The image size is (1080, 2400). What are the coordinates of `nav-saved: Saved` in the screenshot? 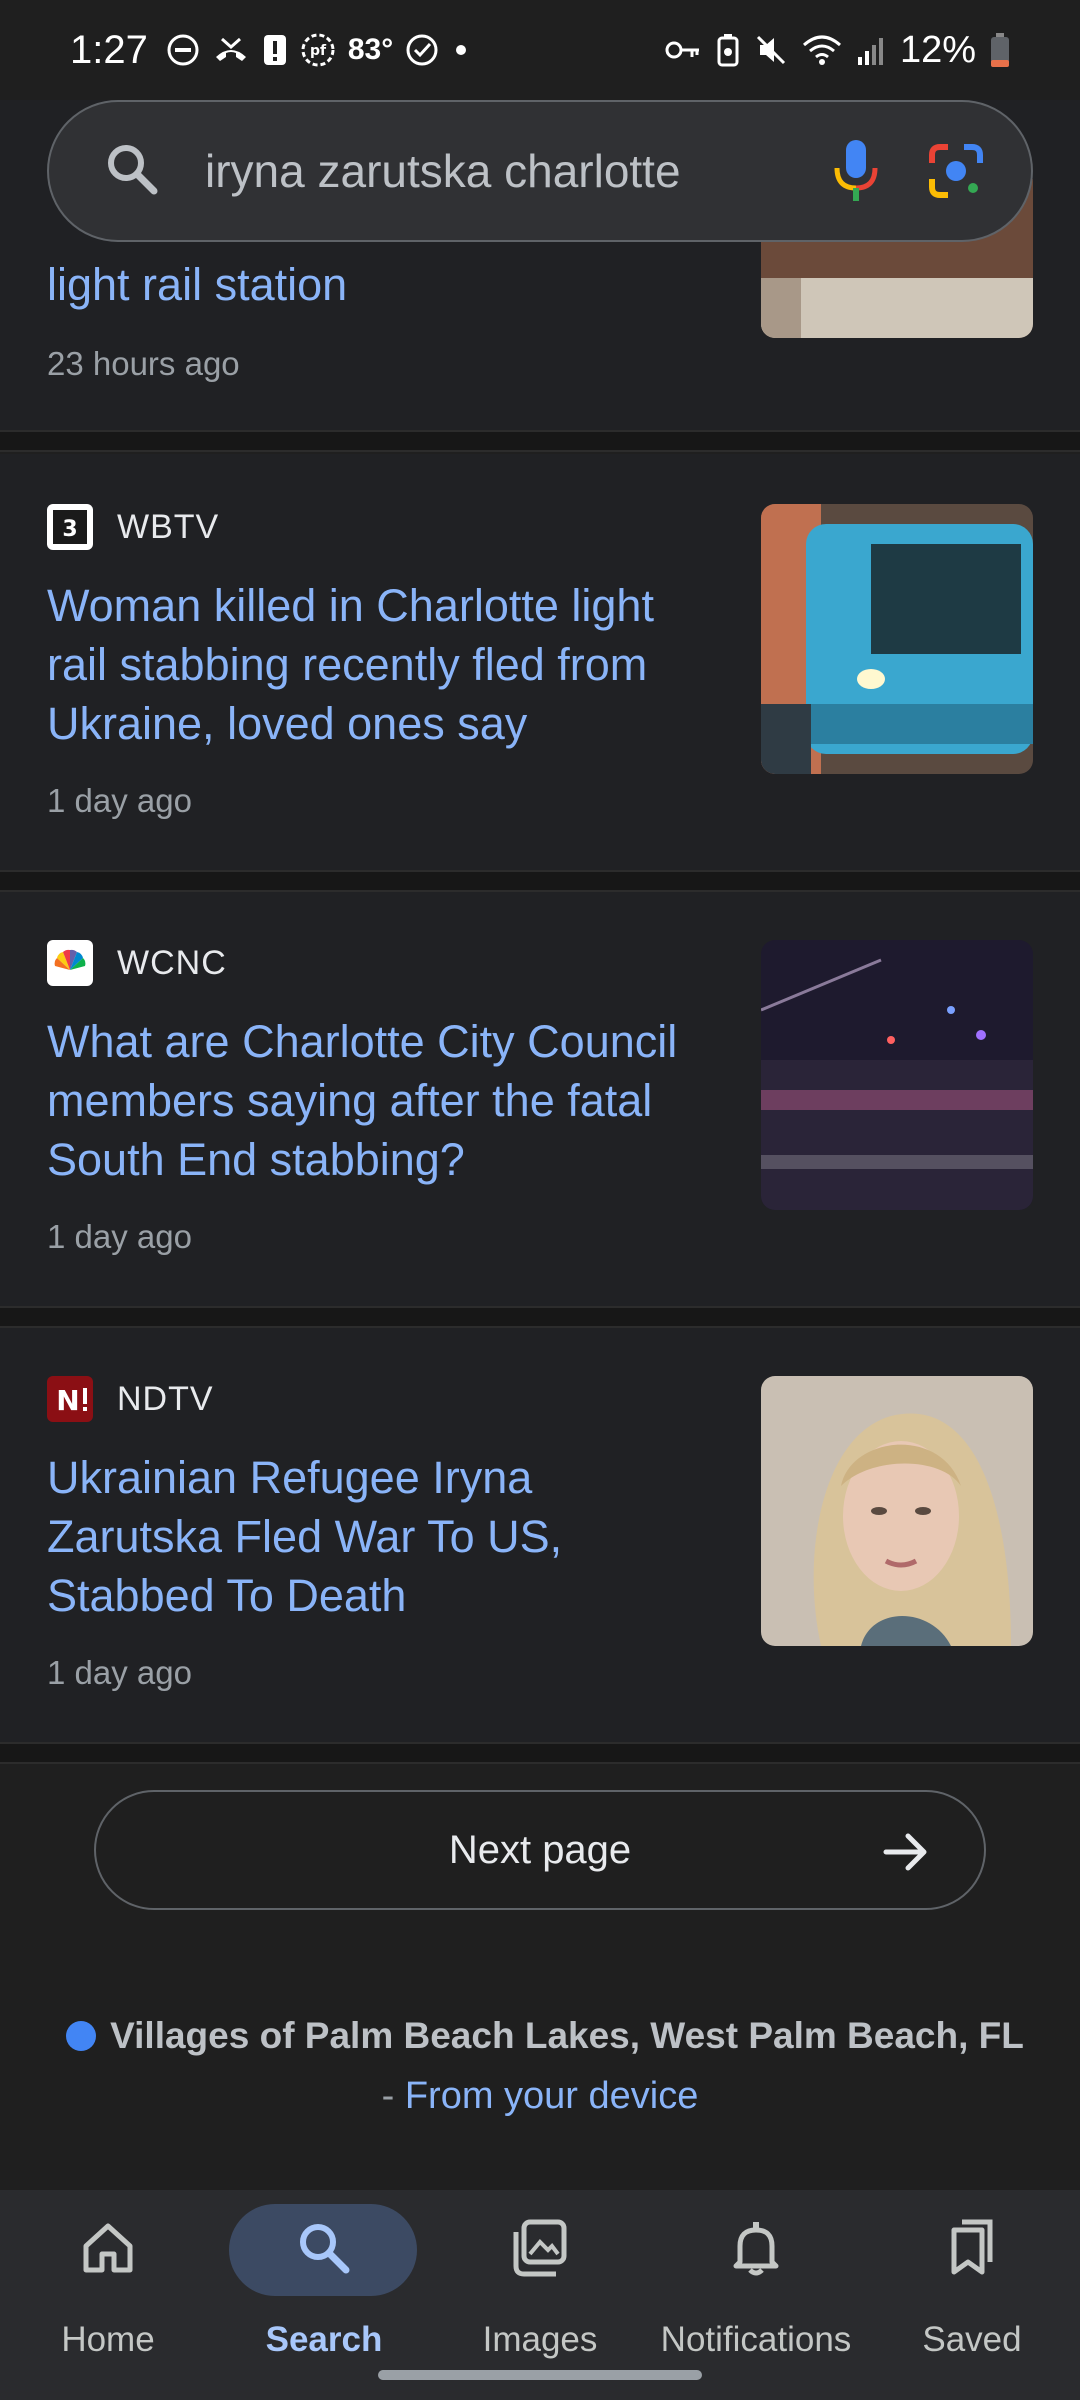 It's located at (972, 2295).